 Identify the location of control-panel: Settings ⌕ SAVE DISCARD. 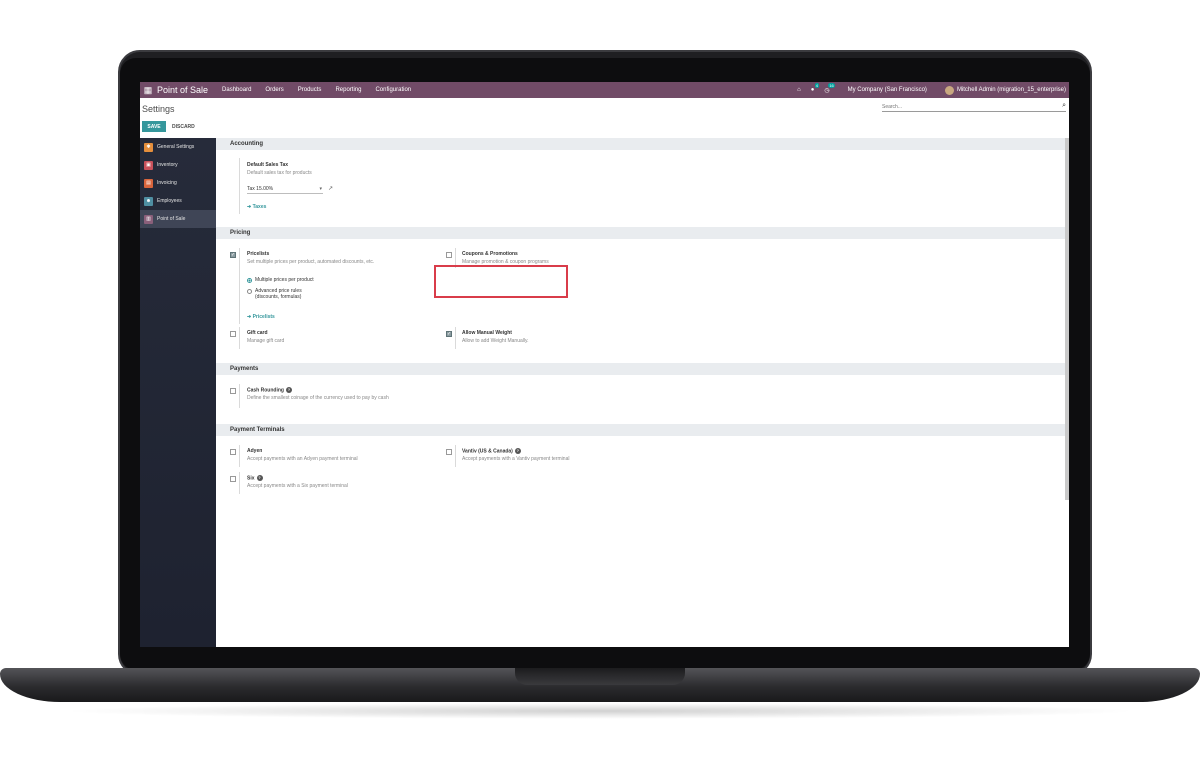
(604, 118).